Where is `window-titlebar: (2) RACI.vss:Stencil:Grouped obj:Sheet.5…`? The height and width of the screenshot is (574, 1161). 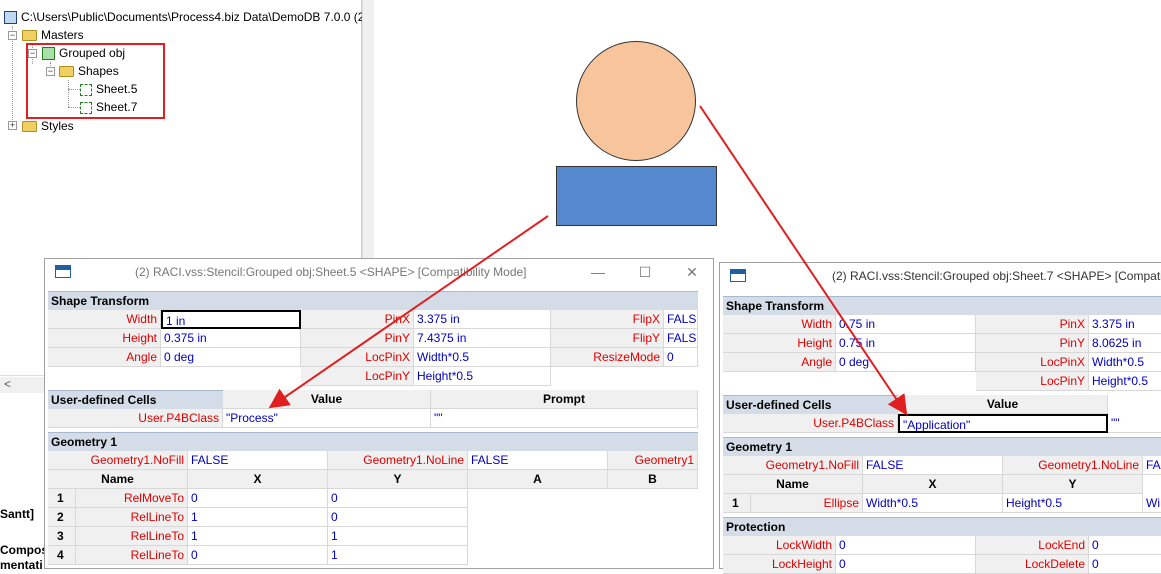 window-titlebar: (2) RACI.vss:Stencil:Grouped obj:Sheet.5… is located at coordinates (379, 272).